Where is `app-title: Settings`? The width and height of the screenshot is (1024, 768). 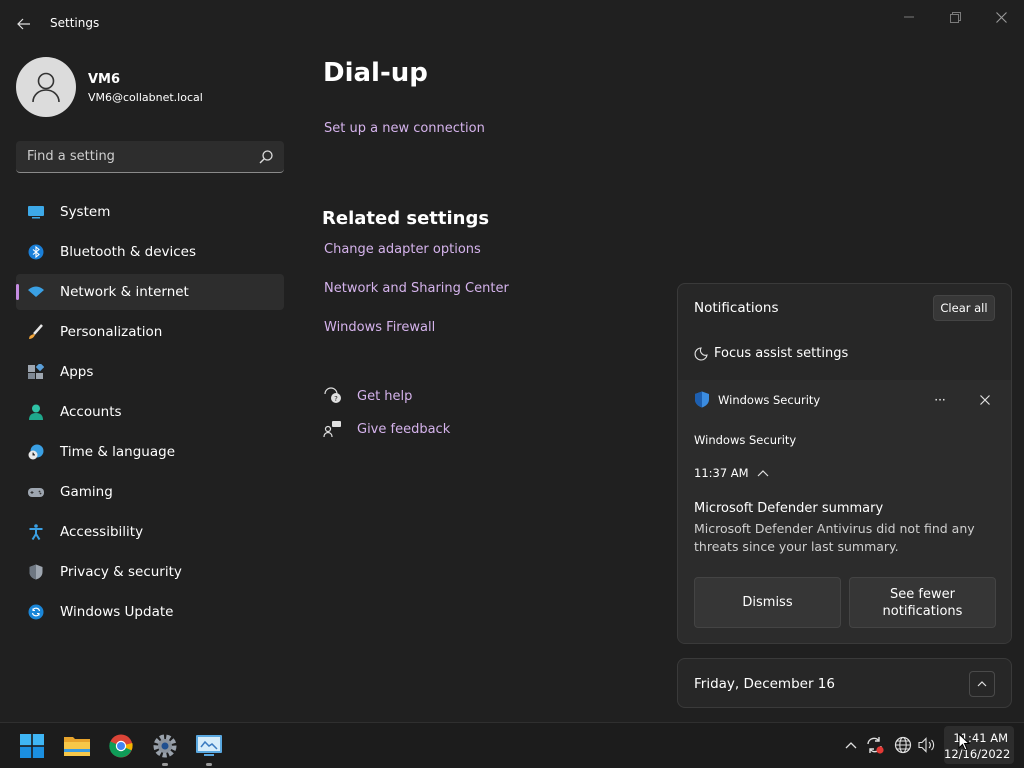
app-title: Settings is located at coordinates (75, 23).